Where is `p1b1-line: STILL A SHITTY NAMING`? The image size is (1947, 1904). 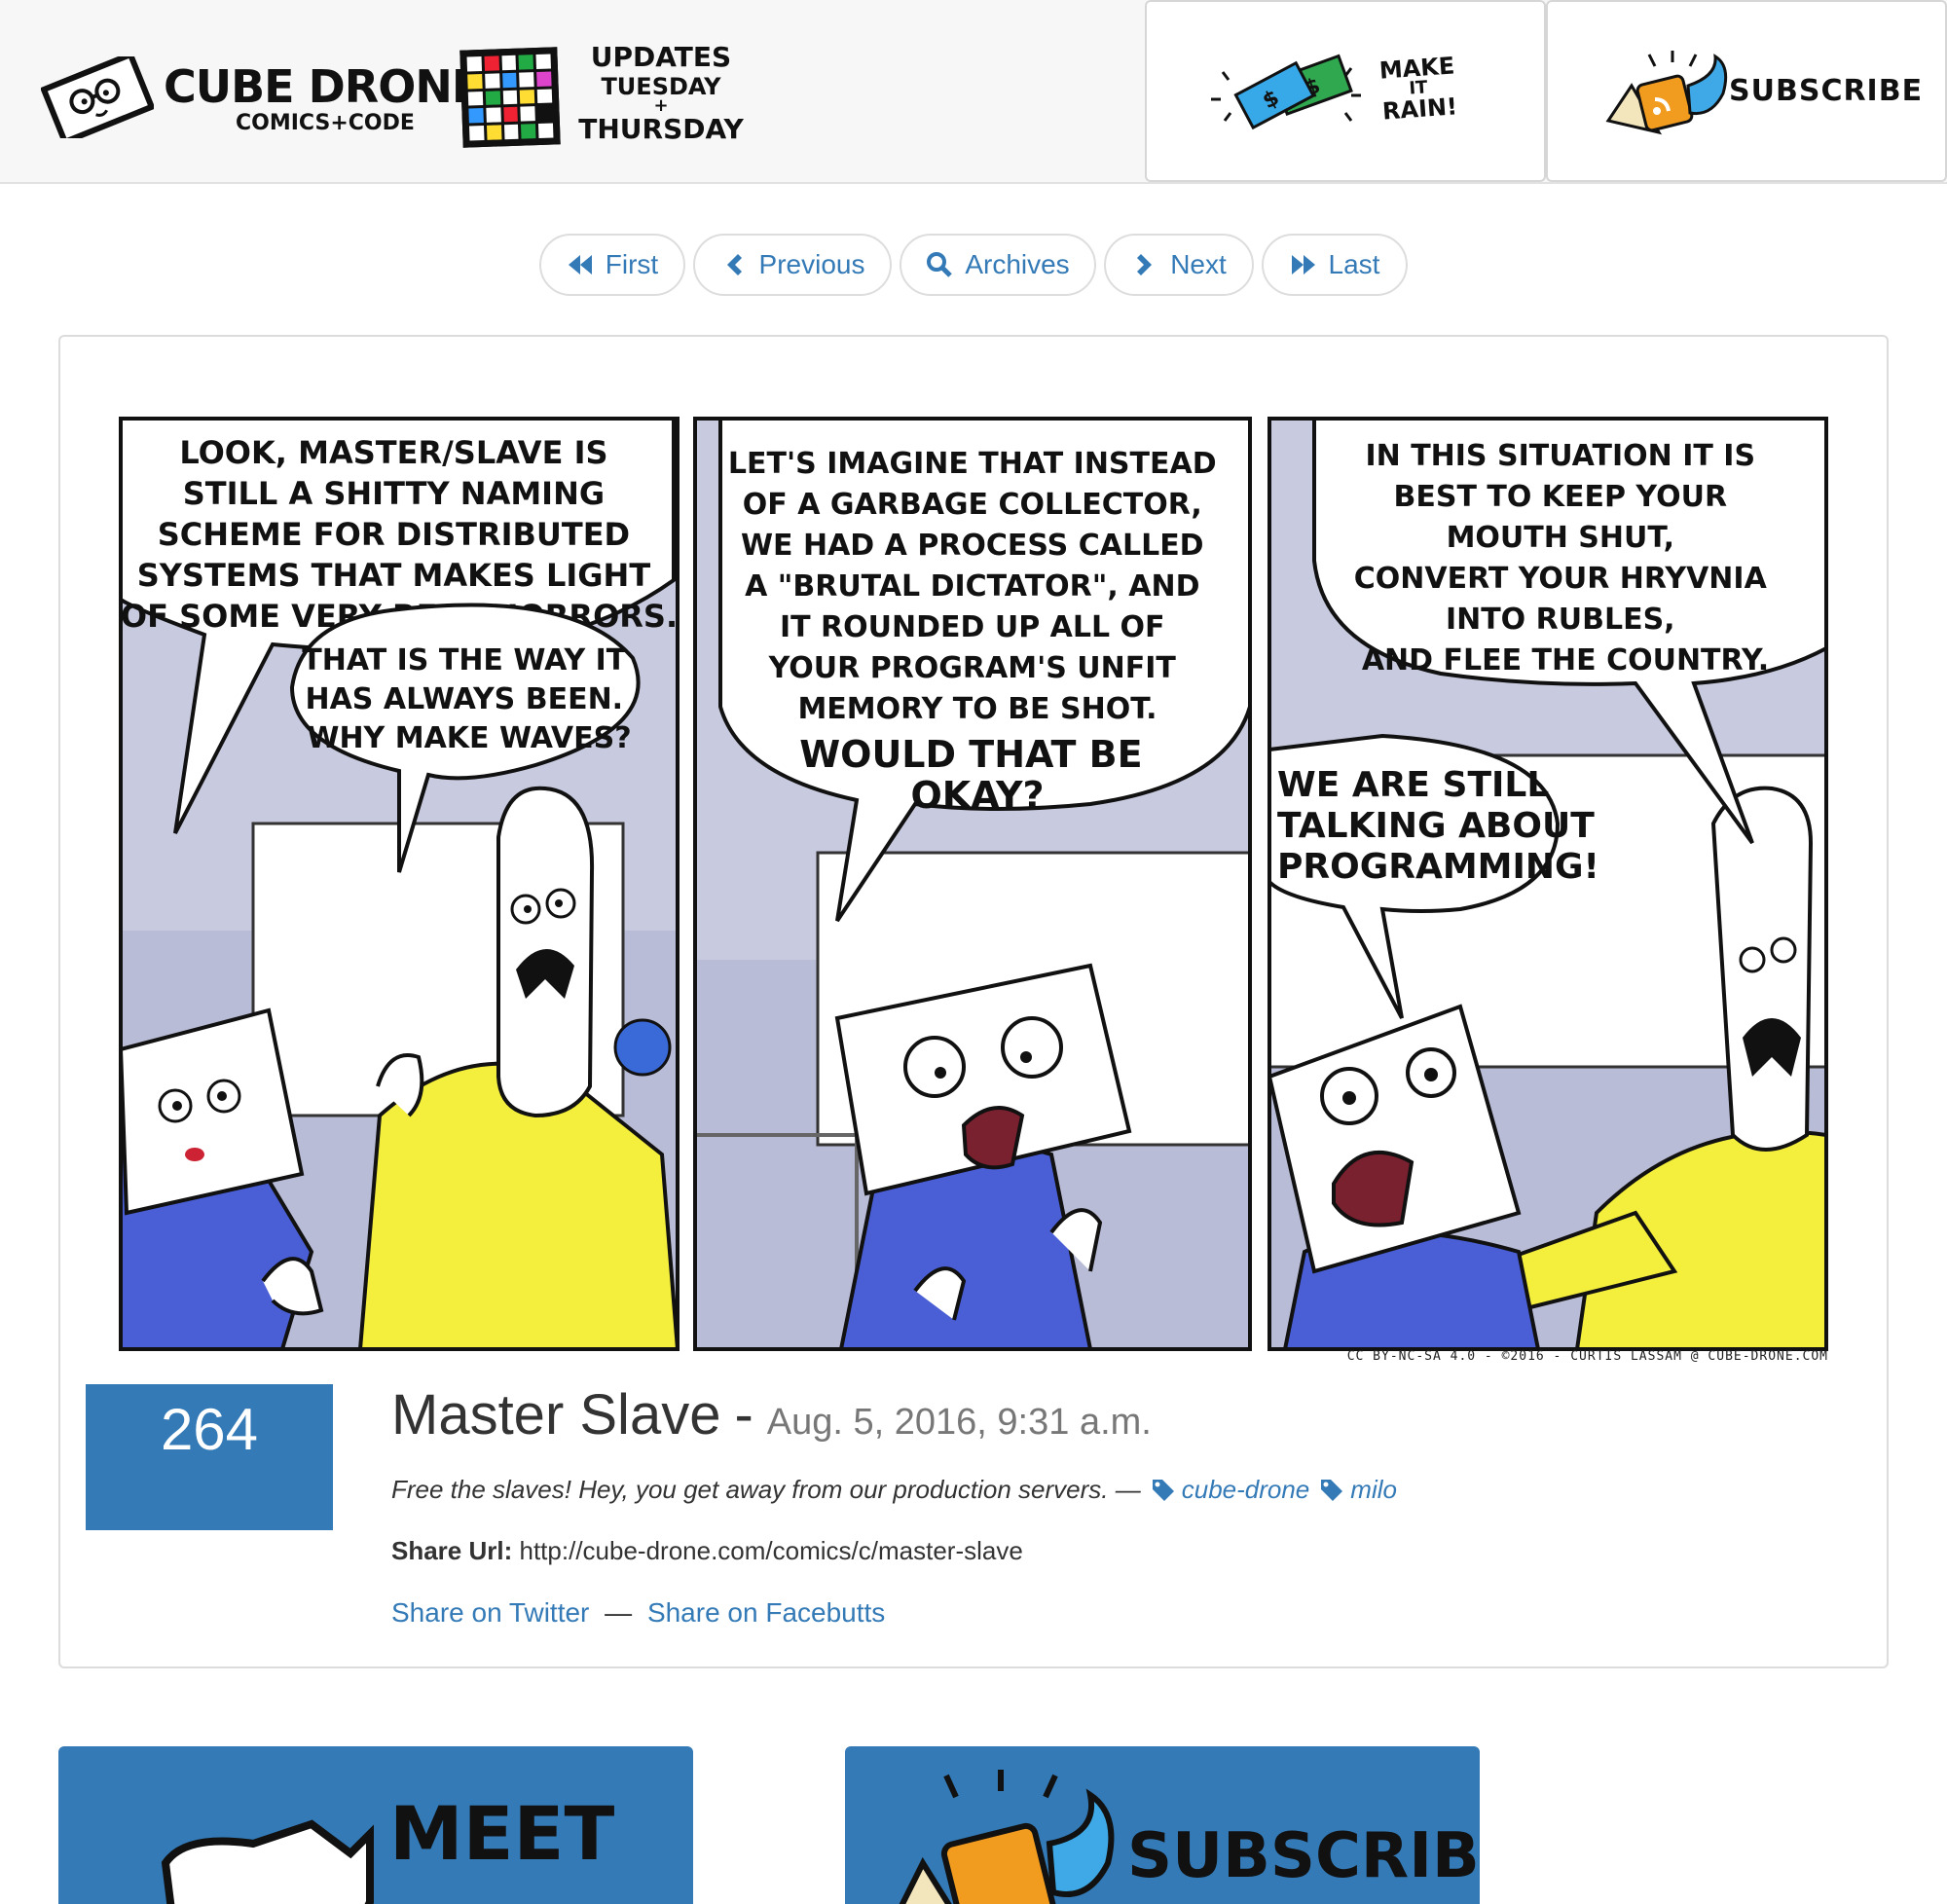
p1b1-line: STILL A SHITTY NAMING is located at coordinates (394, 493).